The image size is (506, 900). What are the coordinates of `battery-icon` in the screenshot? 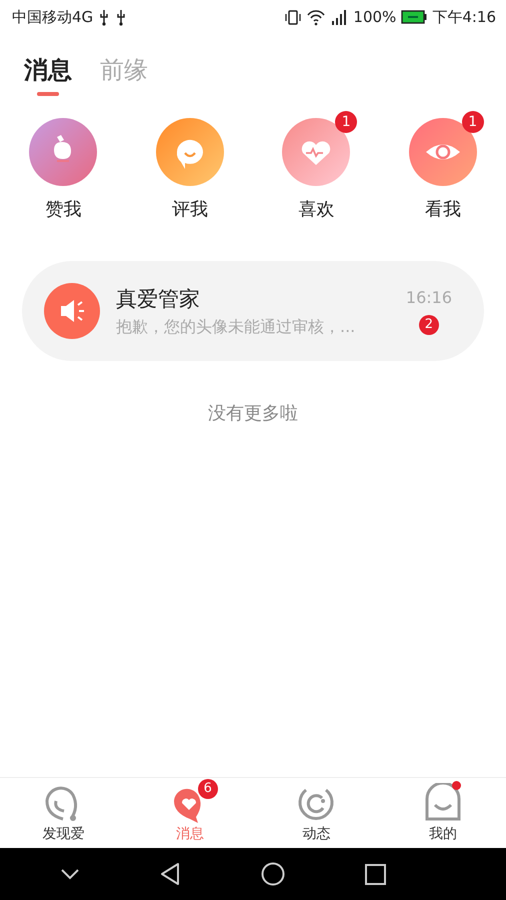 It's located at (414, 17).